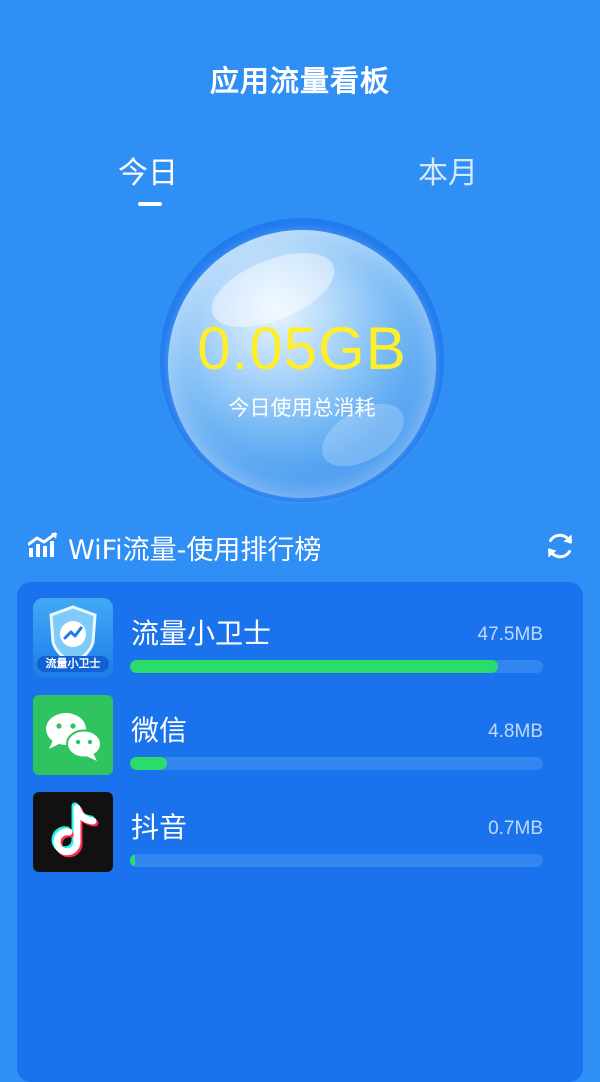 The image size is (600, 1082). What do you see at coordinates (159, 827) in the screenshot?
I see `app-name: 抖音` at bounding box center [159, 827].